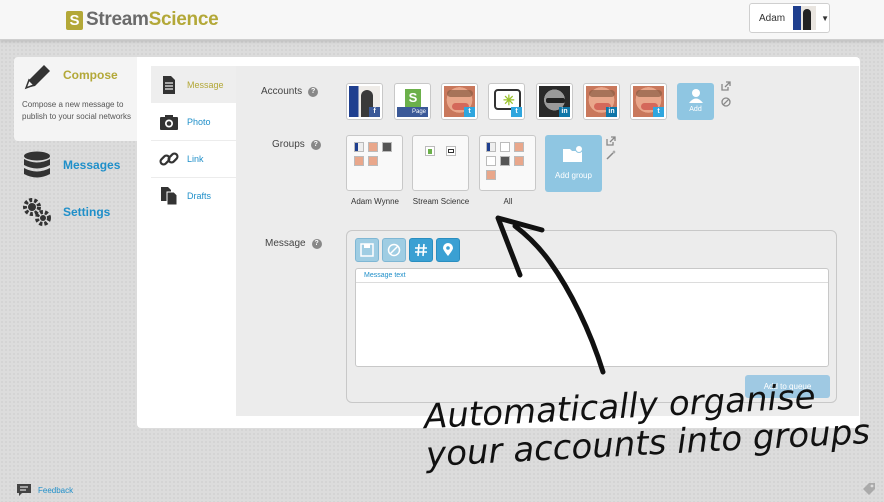 This screenshot has height=502, width=884. Describe the element at coordinates (37, 212) in the screenshot. I see `gear-icon` at that location.